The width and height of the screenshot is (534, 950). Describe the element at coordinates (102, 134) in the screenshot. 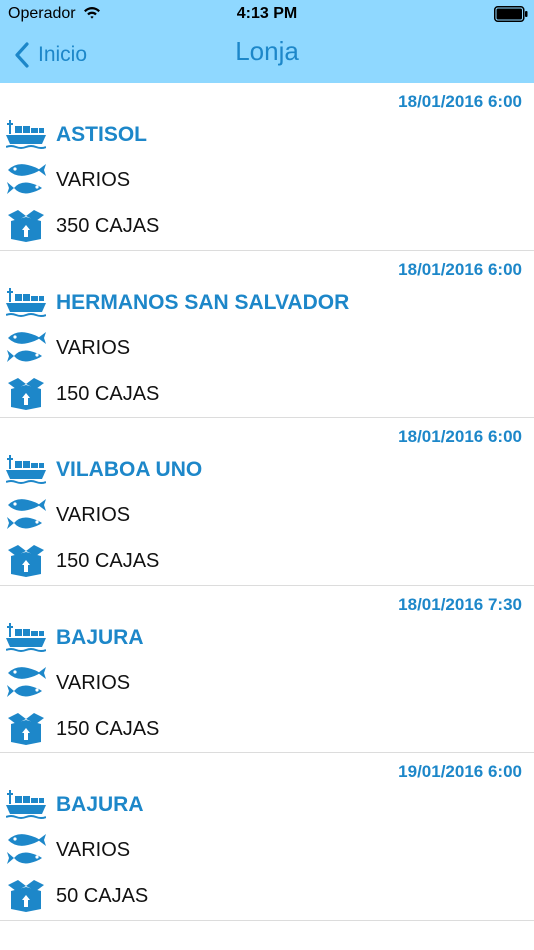

I see `vessel-name: ASTISOL` at that location.